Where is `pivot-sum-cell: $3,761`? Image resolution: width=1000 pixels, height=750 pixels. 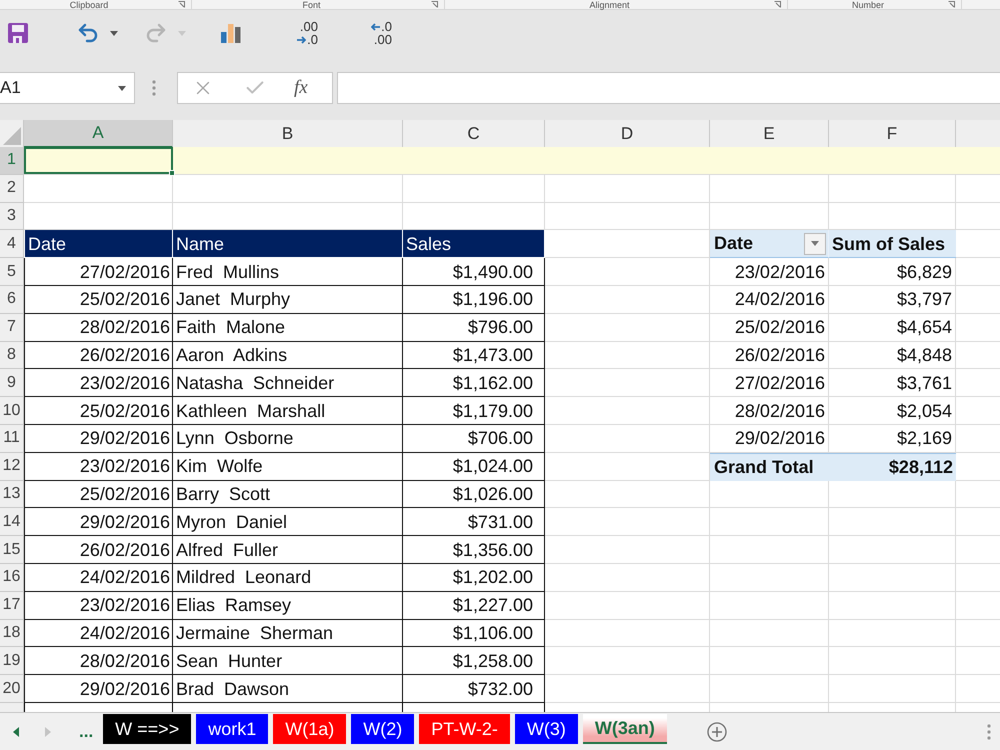 pivot-sum-cell: $3,761 is located at coordinates (892, 383).